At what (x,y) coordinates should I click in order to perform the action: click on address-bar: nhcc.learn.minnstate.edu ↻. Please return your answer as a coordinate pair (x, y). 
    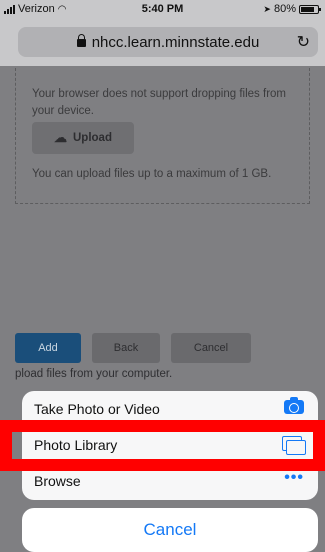
    Looking at the image, I should click on (168, 42).